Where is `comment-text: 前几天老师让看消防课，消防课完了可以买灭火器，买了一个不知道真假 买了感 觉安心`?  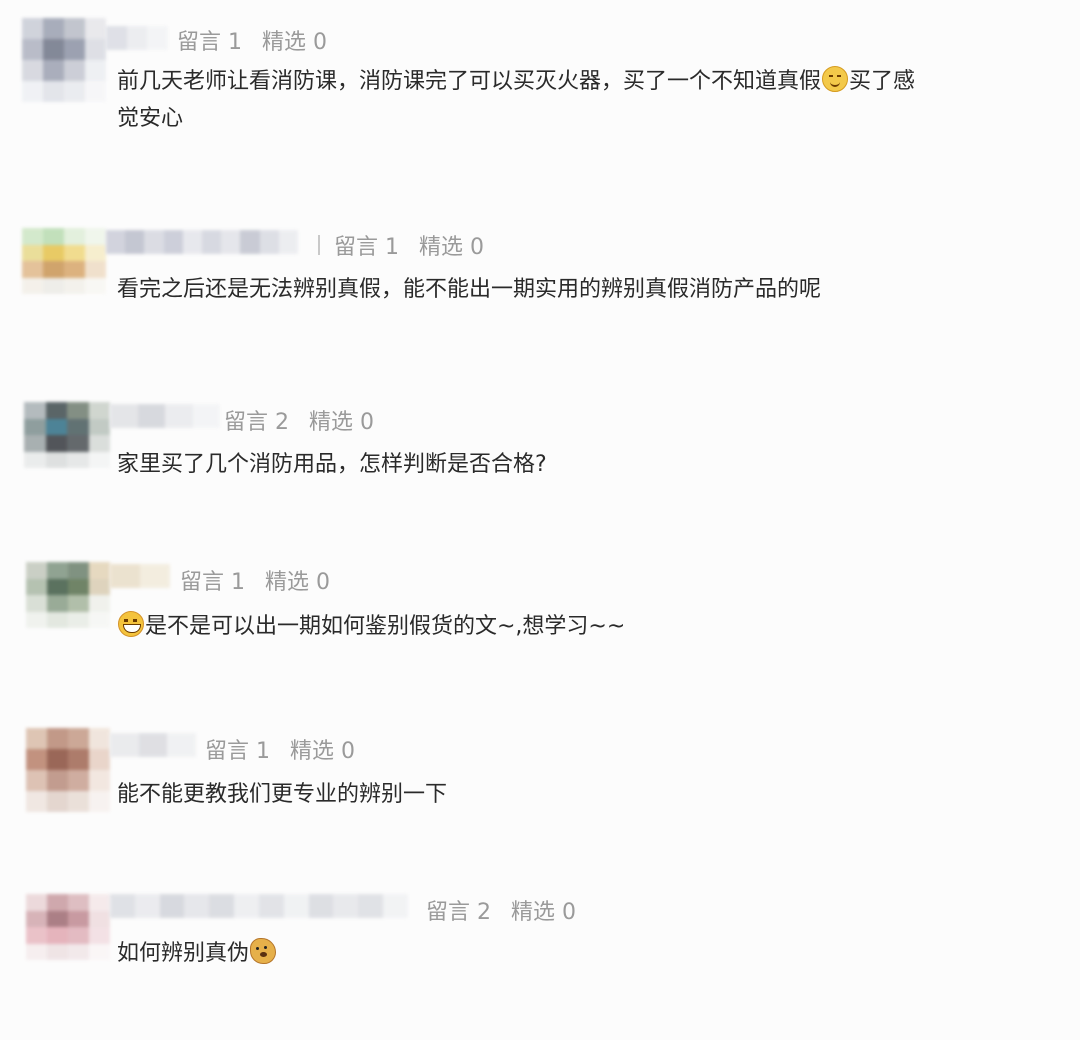 comment-text: 前几天老师让看消防课，消防课完了可以买灭火器，买了一个不知道真假 买了感 觉安心 is located at coordinates (516, 100).